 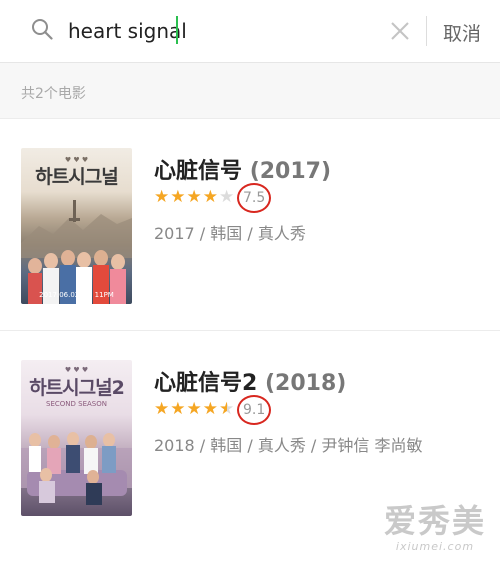 I want to click on movie-year: (2017), so click(x=290, y=171).